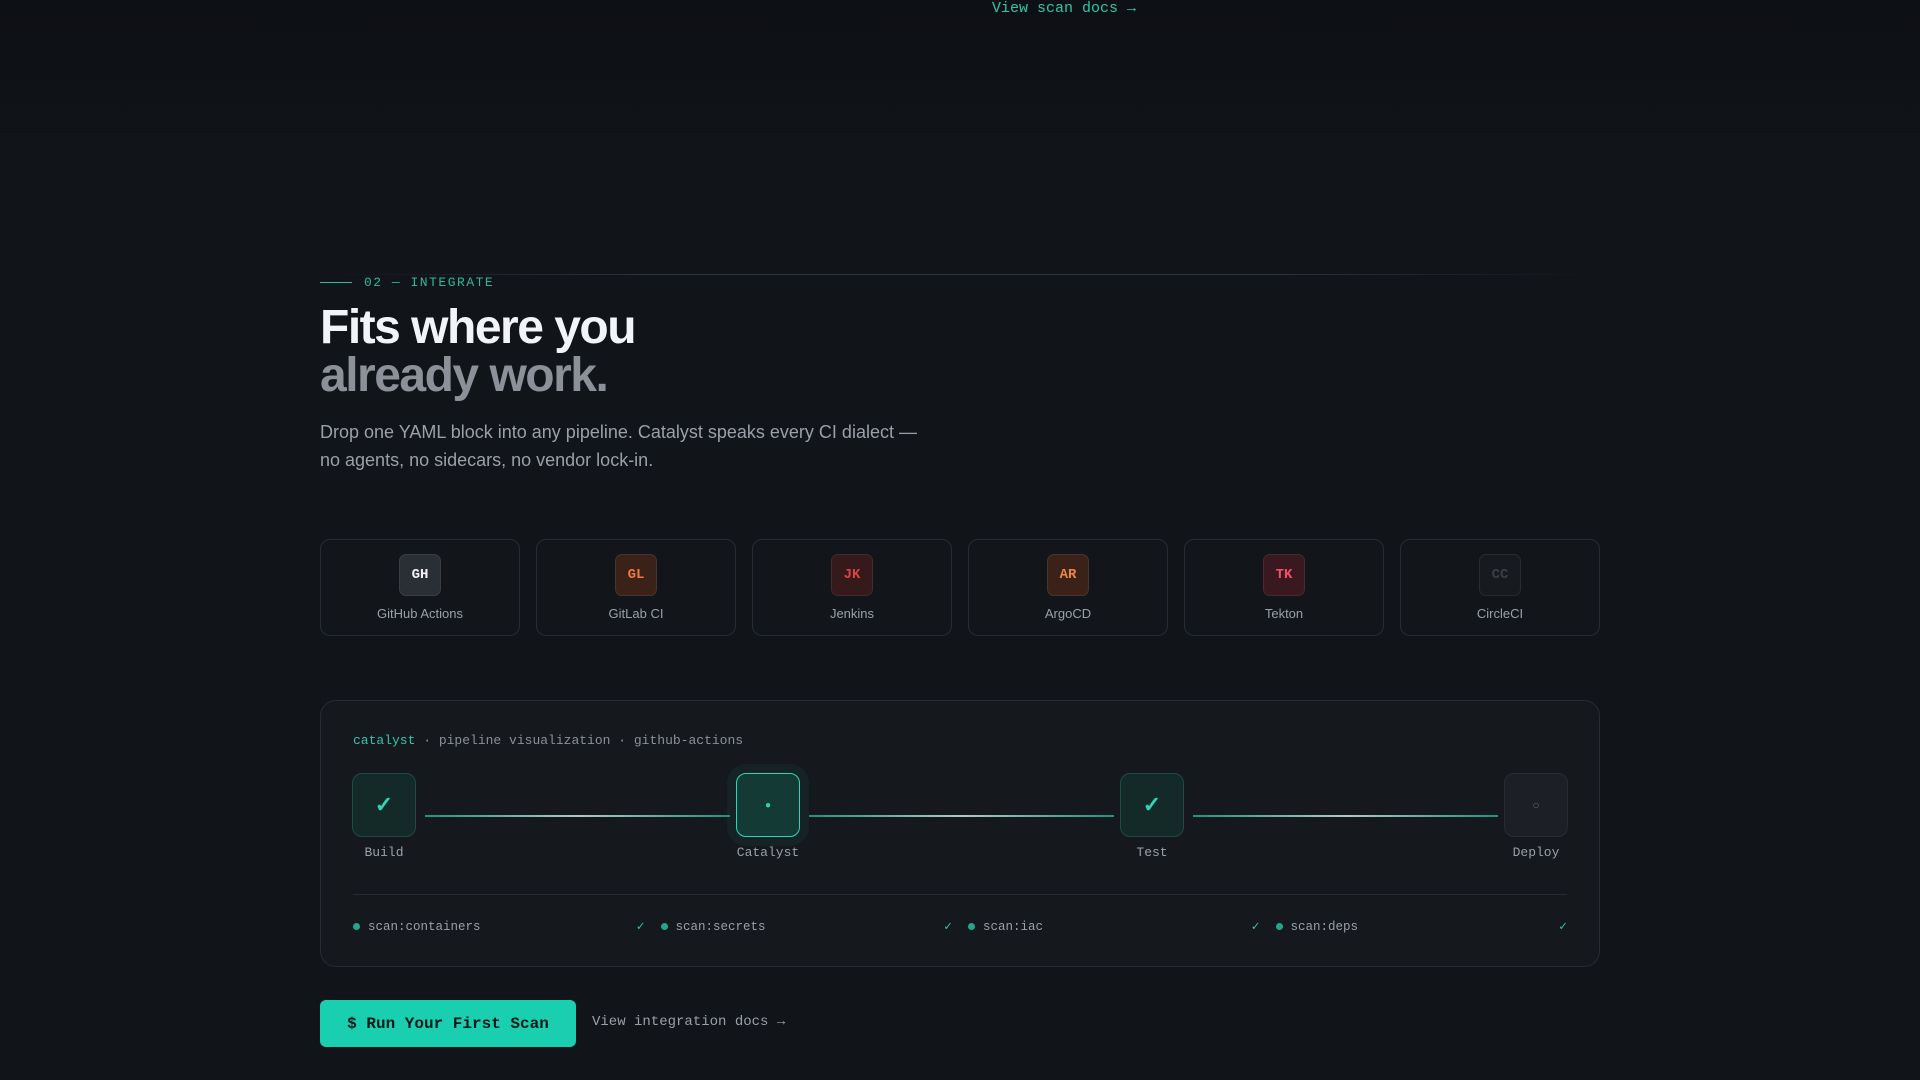 This screenshot has width=1920, height=1080. I want to click on stage-label: Test, so click(1152, 852).